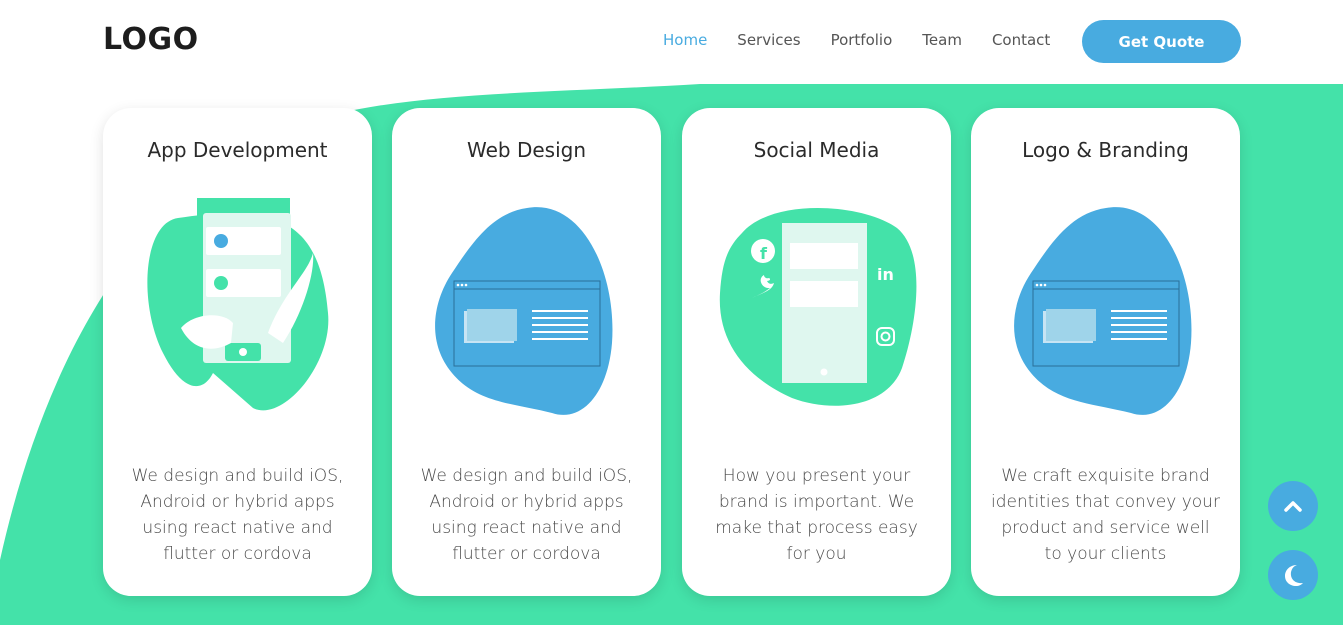  I want to click on service-card-title: Logo & Branding, so click(1105, 150).